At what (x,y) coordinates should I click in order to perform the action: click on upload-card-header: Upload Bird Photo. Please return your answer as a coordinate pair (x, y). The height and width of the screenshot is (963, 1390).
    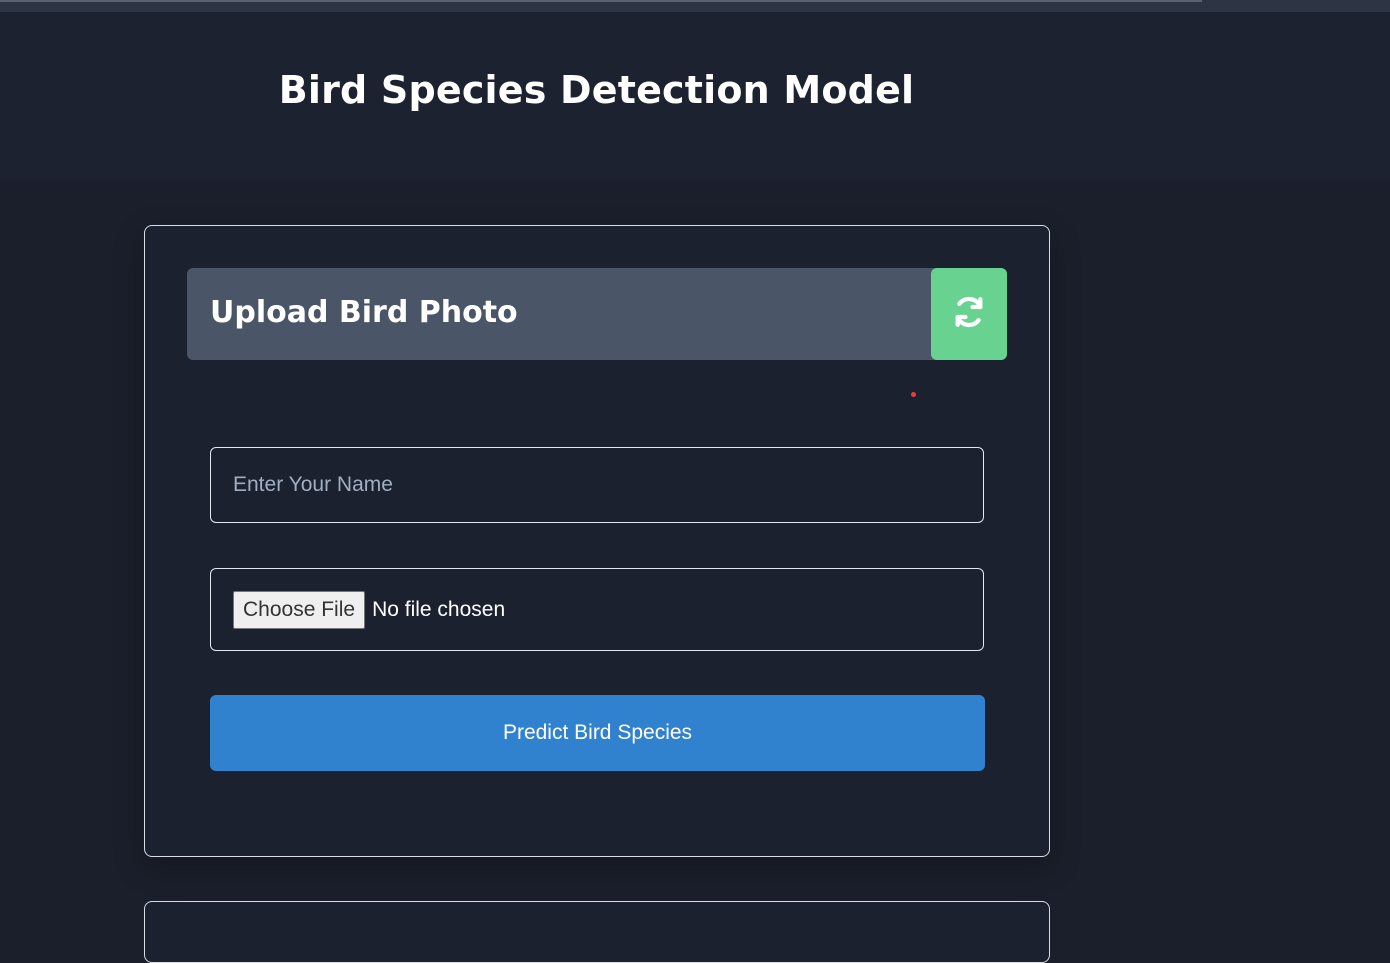
    Looking at the image, I should click on (597, 314).